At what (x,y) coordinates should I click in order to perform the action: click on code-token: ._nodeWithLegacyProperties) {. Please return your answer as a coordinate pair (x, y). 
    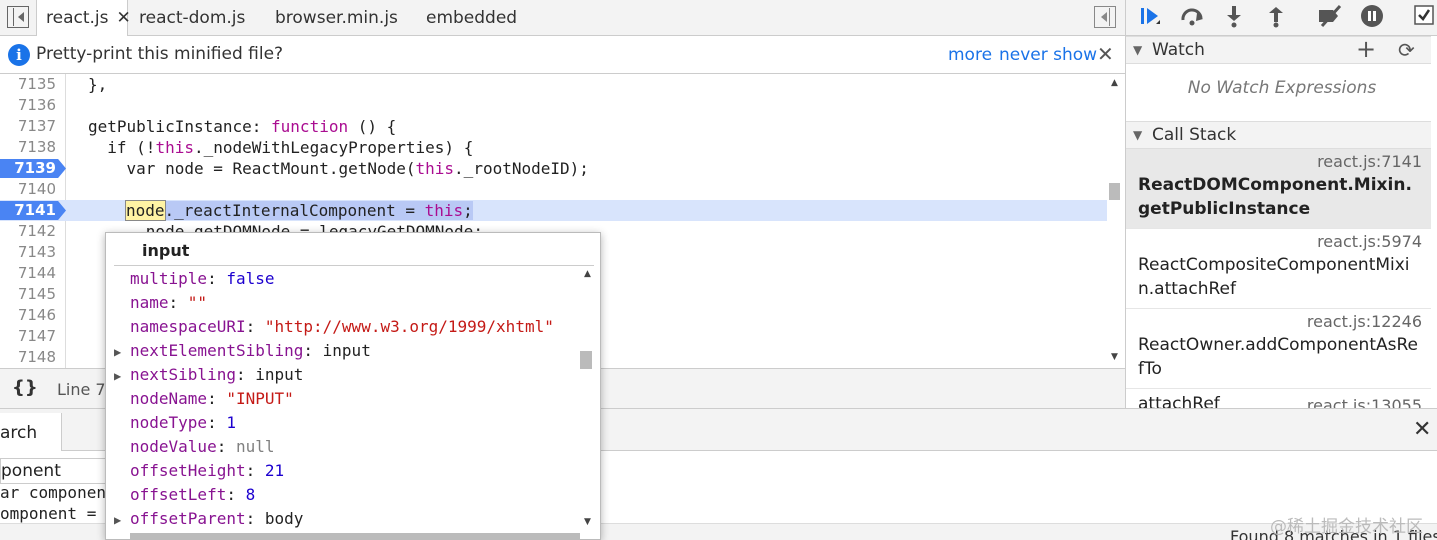
    Looking at the image, I should click on (333, 147).